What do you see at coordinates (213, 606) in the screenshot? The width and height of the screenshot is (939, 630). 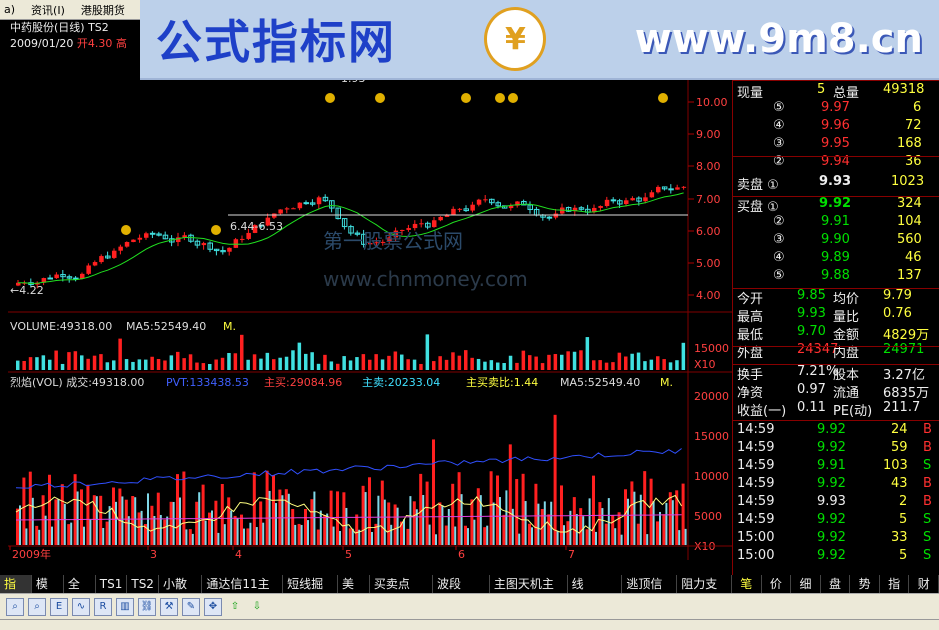 I see `move-icon: ✥` at bounding box center [213, 606].